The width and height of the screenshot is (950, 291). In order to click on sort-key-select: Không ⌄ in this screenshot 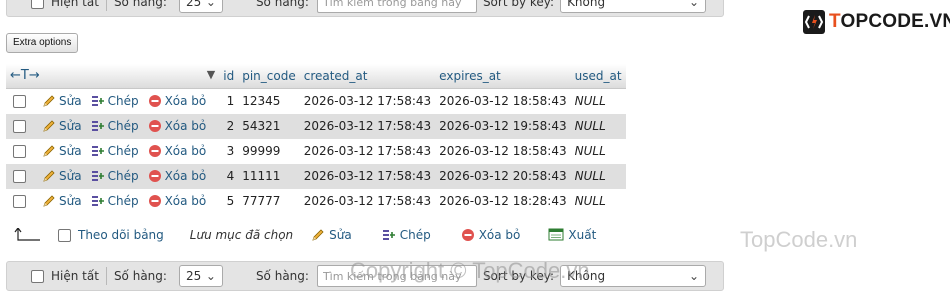, I will do `click(633, 6)`.